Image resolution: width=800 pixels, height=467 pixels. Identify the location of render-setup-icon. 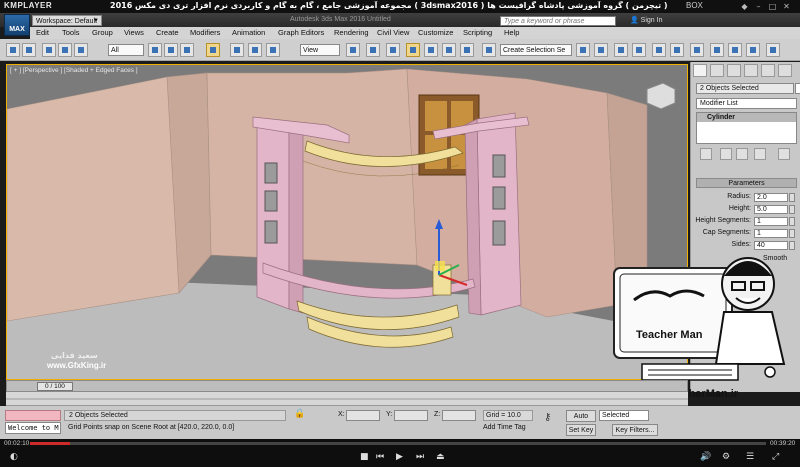
(717, 50).